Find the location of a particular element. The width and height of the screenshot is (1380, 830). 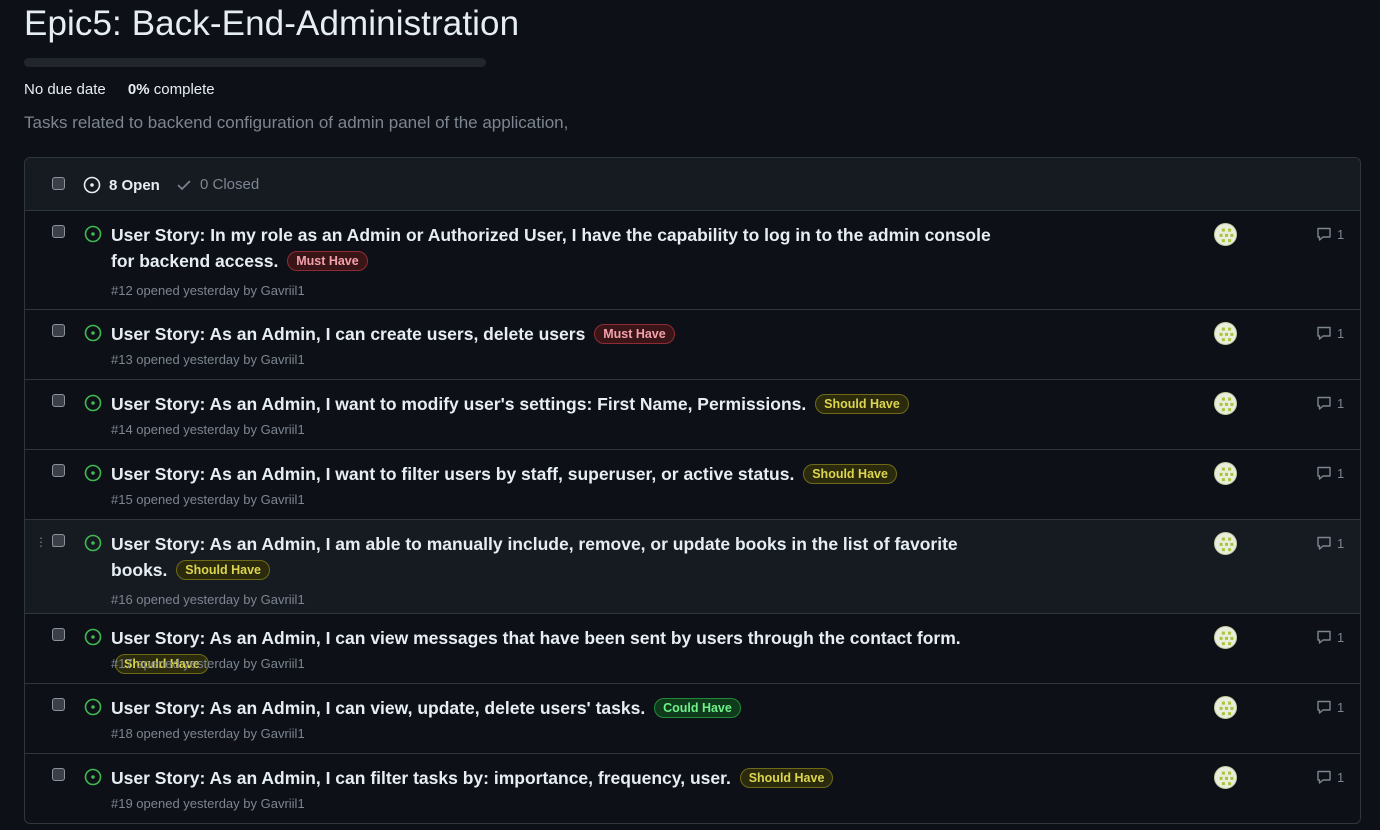

issue-meta: #19 opened yesterday by Gavriil1 is located at coordinates (208, 803).